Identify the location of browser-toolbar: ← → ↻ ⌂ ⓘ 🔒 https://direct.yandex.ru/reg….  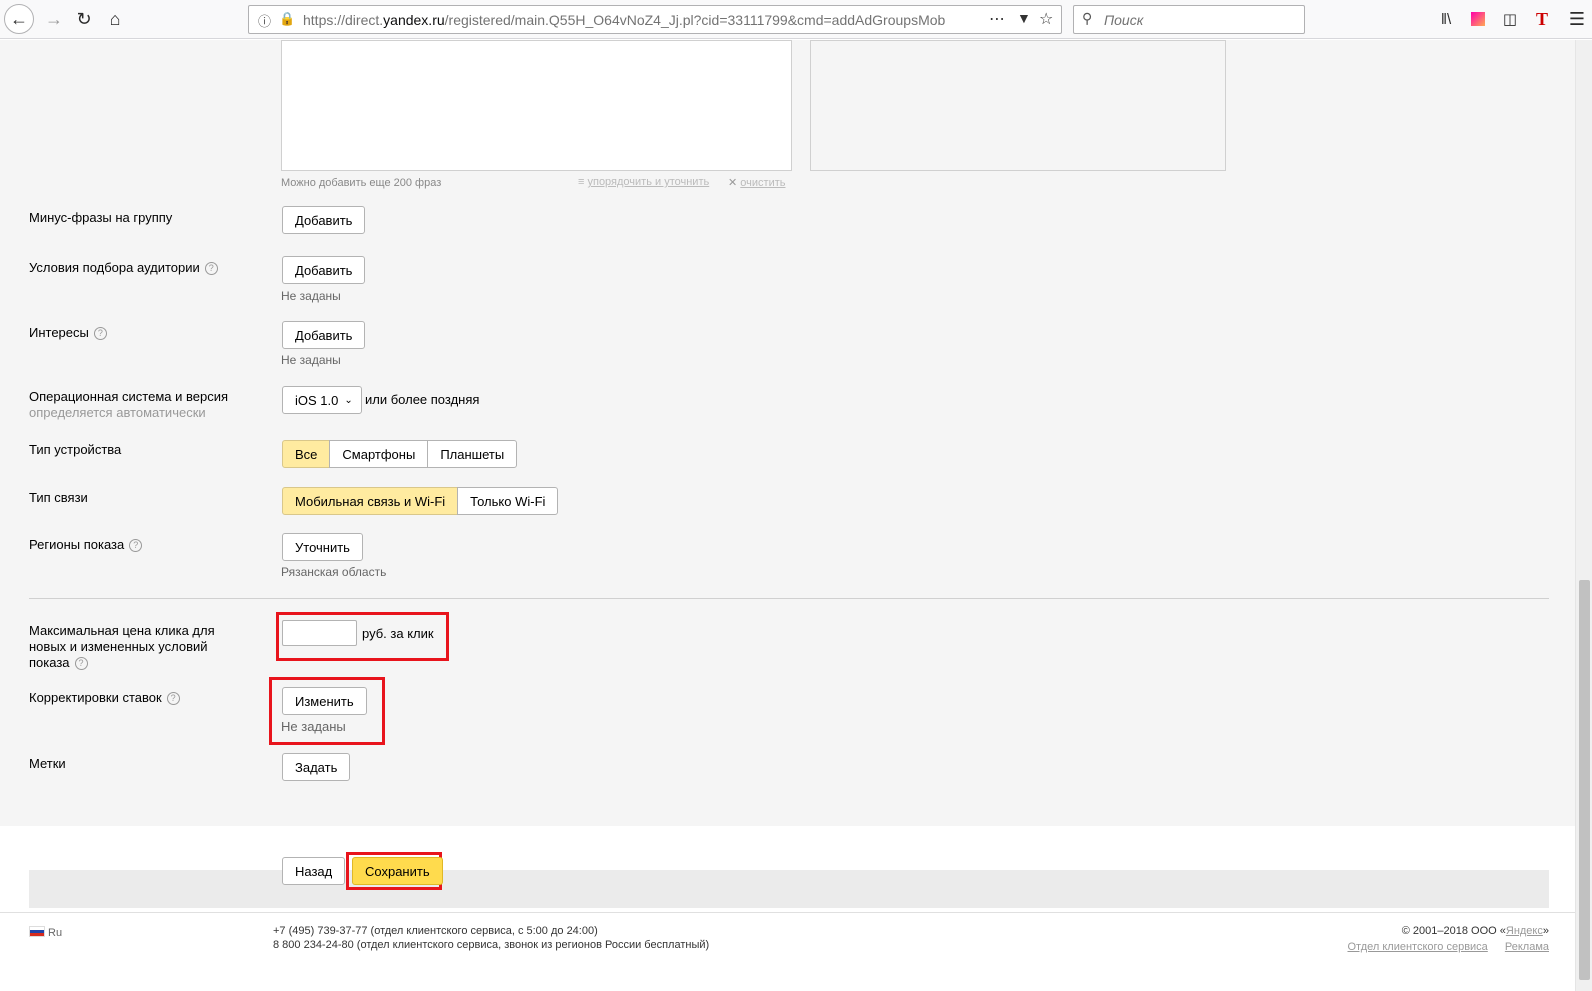
(796, 19).